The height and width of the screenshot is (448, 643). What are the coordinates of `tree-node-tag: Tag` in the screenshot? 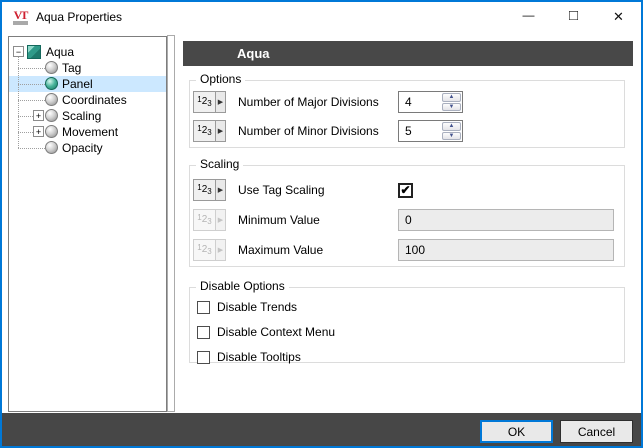 It's located at (87, 68).